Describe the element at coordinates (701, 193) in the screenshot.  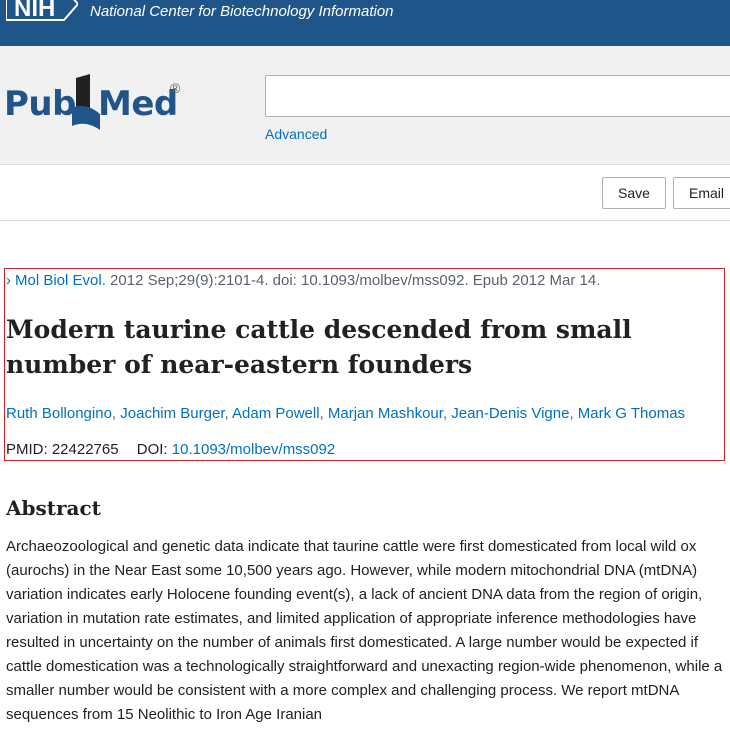
I see `email-button: Email` at that location.